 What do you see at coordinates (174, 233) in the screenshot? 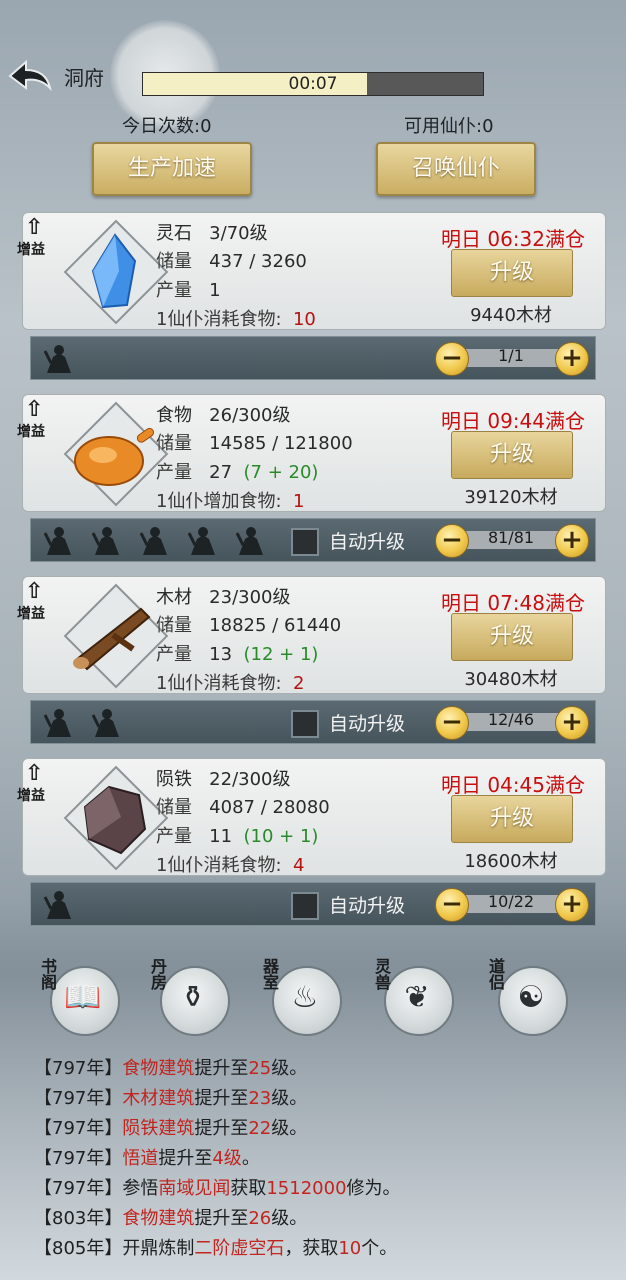
I see `building-name: 灵石` at bounding box center [174, 233].